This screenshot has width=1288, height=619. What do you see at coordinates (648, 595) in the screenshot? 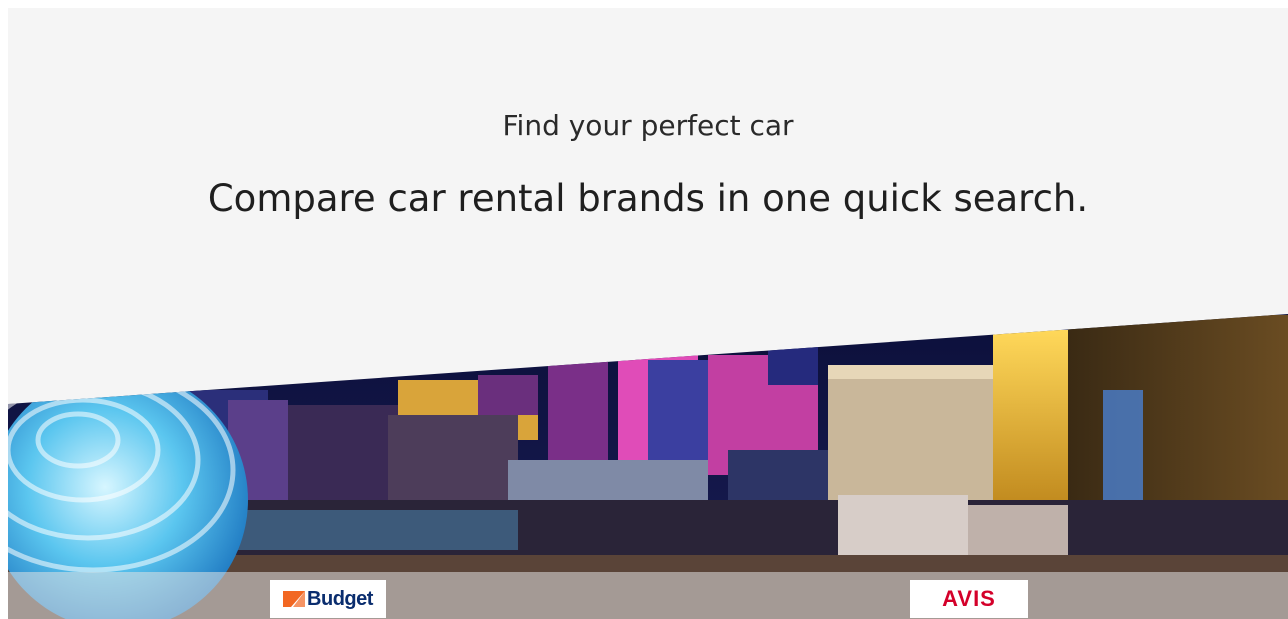
I see `brand-logo-bar` at bounding box center [648, 595].